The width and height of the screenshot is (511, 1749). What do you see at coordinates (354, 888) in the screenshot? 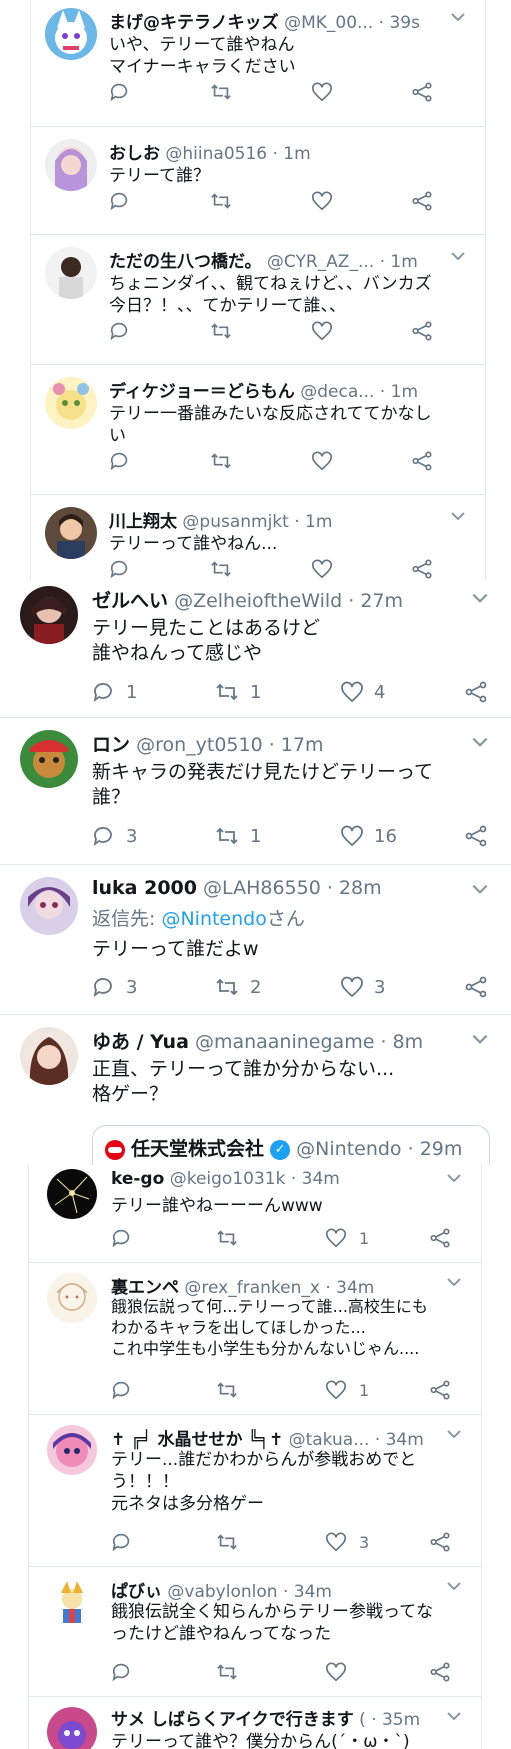
I see `timestamp: · 28m` at bounding box center [354, 888].